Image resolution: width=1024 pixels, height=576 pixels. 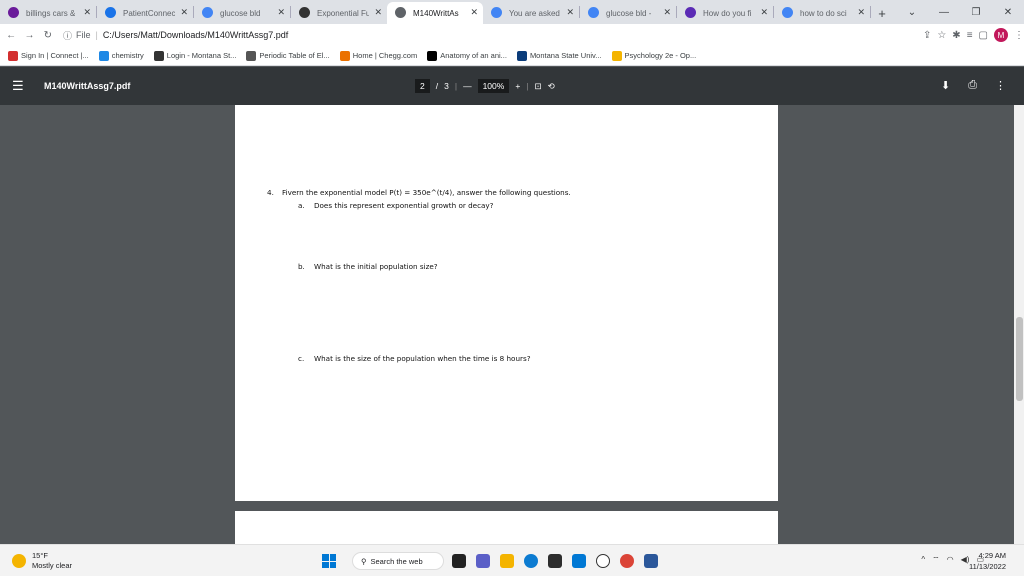 I want to click on pdf-more-icon: ⋮, so click(x=1000, y=85).